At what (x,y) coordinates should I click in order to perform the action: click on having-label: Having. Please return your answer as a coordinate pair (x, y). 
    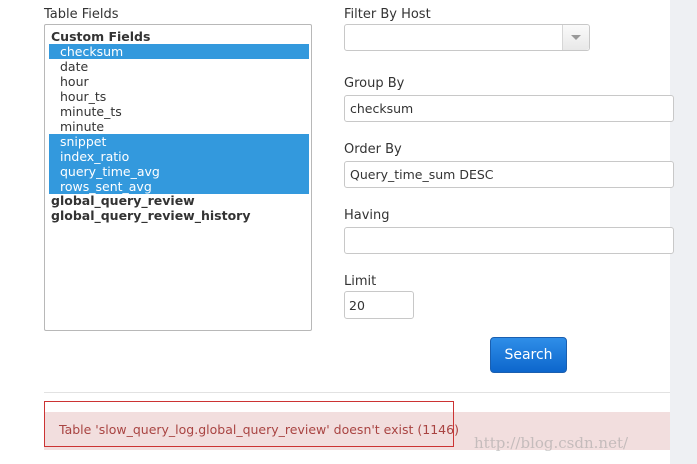
    Looking at the image, I should click on (367, 215).